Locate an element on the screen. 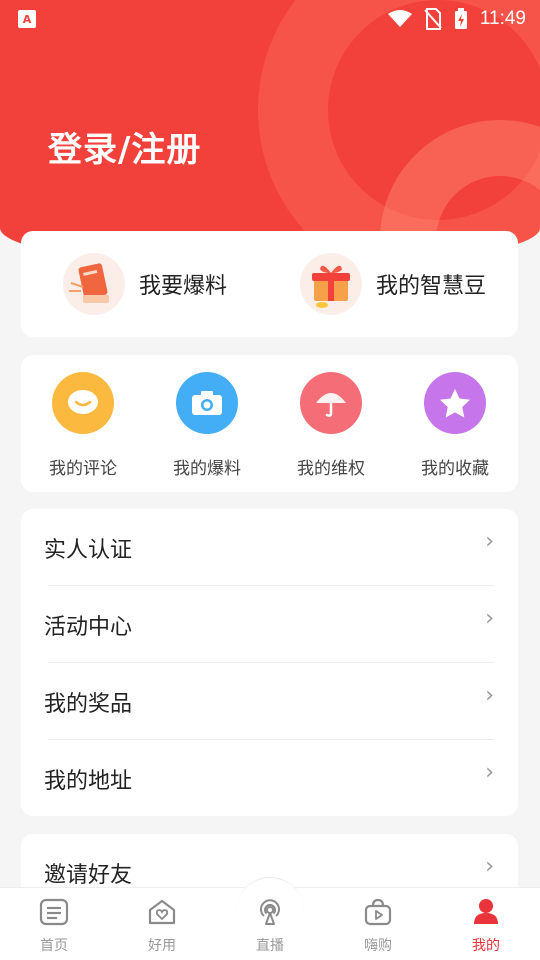  menu-item-label: 实人认证 is located at coordinates (88, 550).